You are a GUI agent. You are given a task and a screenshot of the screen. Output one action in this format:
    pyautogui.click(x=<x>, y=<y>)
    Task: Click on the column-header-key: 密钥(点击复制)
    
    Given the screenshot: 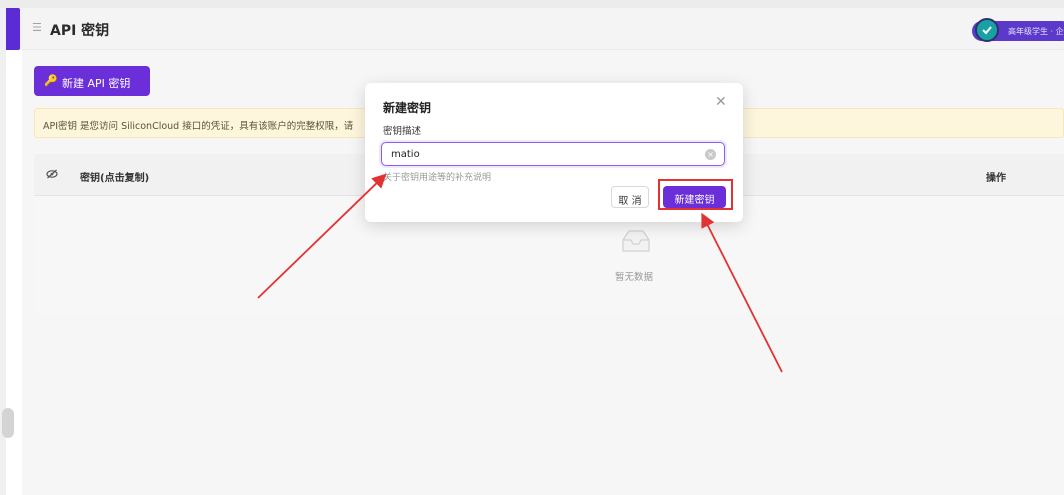 What is the action you would take?
    pyautogui.click(x=115, y=178)
    